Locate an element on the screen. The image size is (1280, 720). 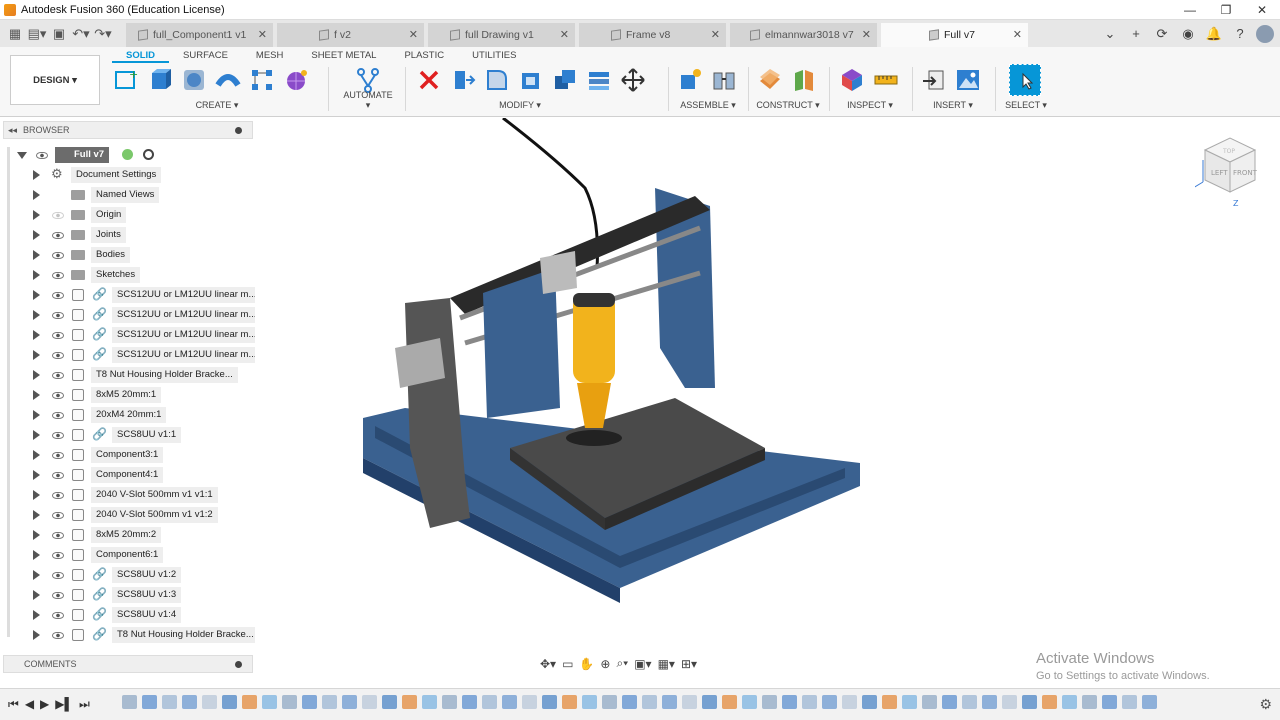
automate-menu: AUTOMATE ▾ is located at coordinates (368, 100).